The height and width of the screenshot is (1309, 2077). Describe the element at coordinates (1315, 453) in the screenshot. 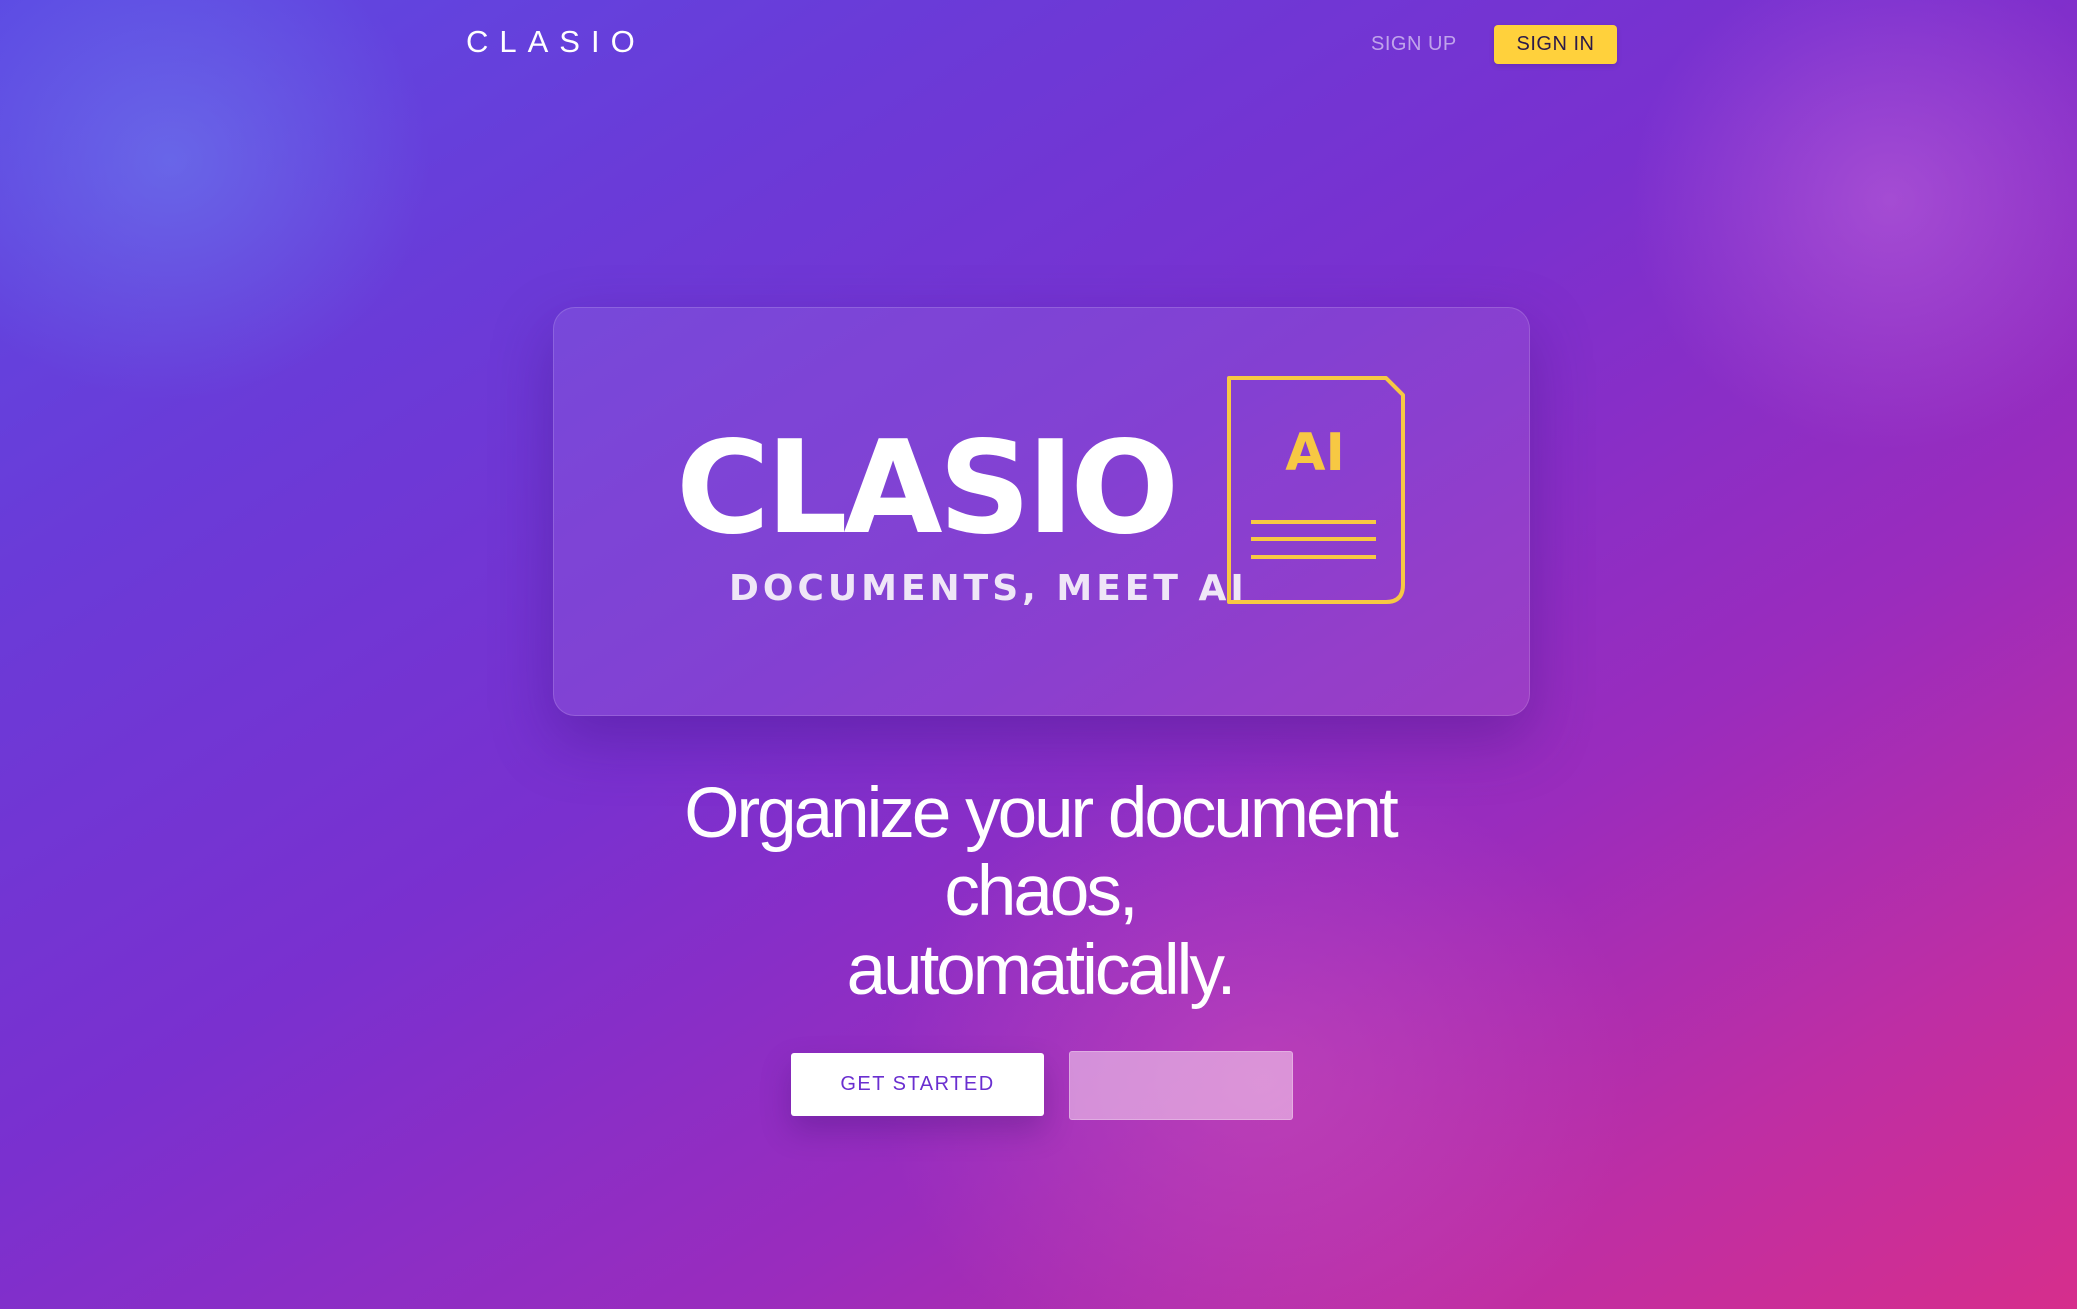

I see `ai-badge-text: AI` at that location.